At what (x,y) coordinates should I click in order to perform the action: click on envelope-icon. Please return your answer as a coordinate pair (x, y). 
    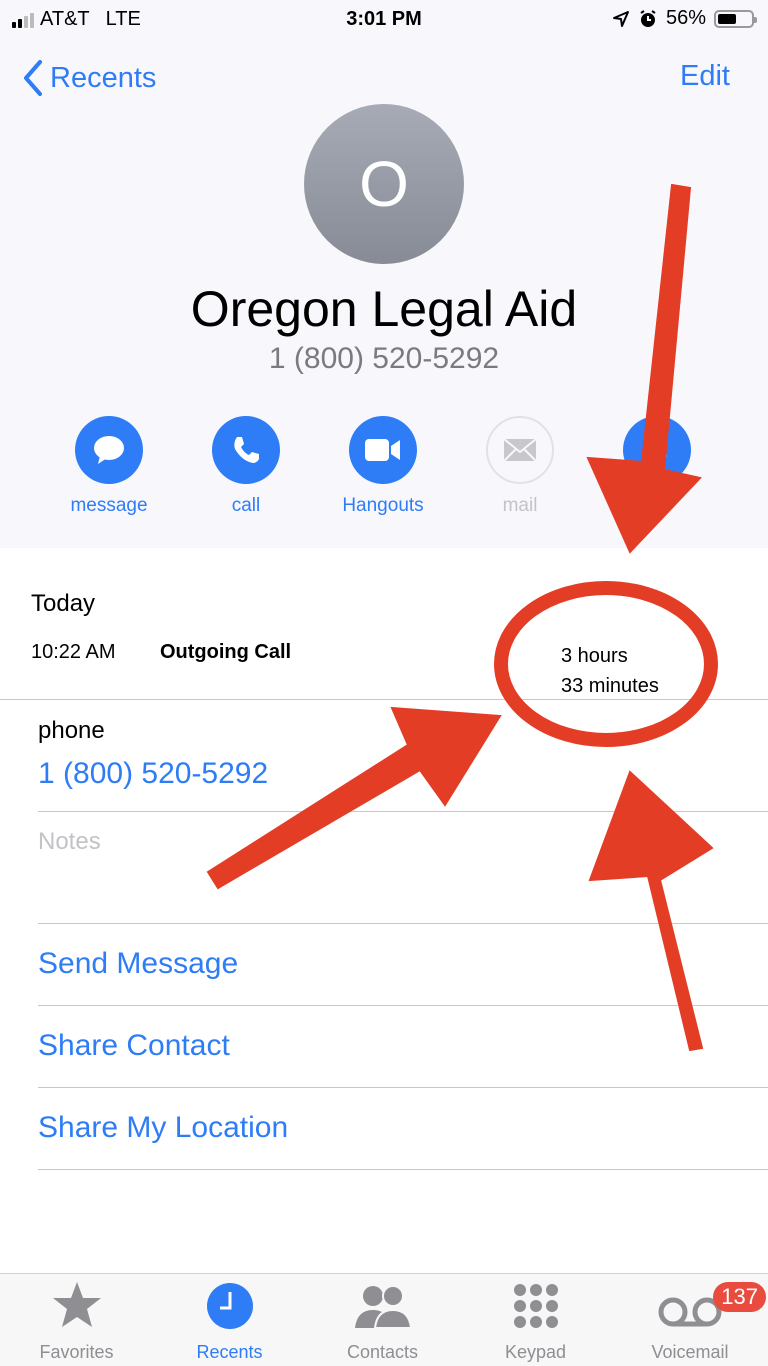
    Looking at the image, I should click on (520, 450).